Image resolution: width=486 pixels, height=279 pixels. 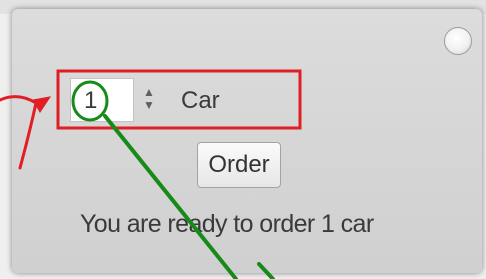 What do you see at coordinates (458, 41) in the screenshot?
I see `window-control-button` at bounding box center [458, 41].